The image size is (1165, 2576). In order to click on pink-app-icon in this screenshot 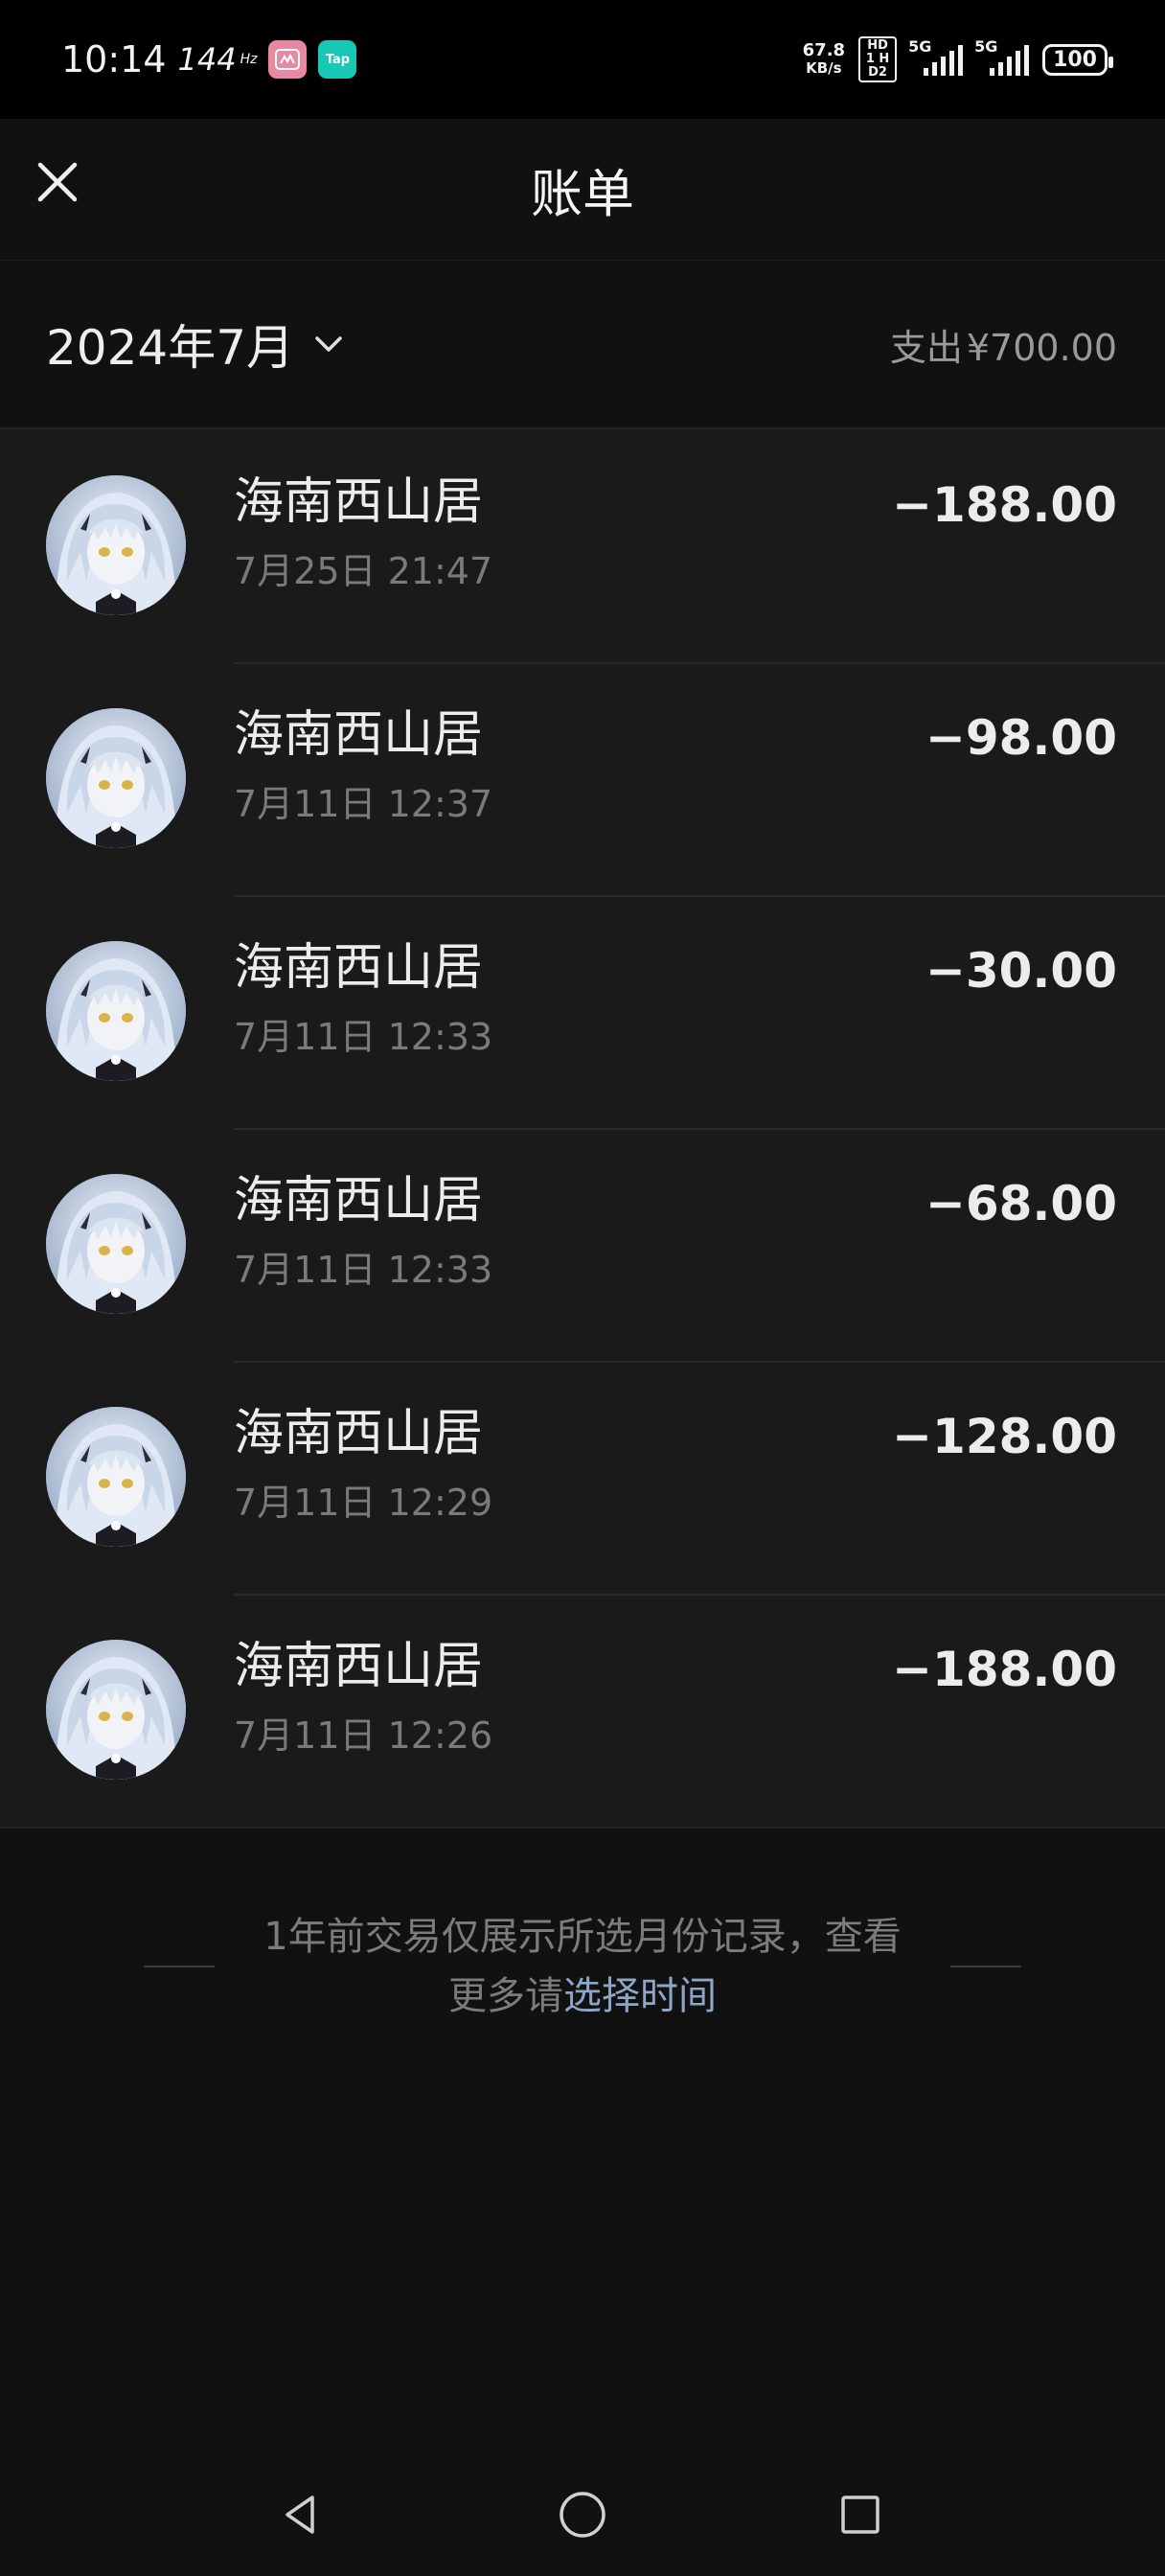, I will do `click(288, 59)`.